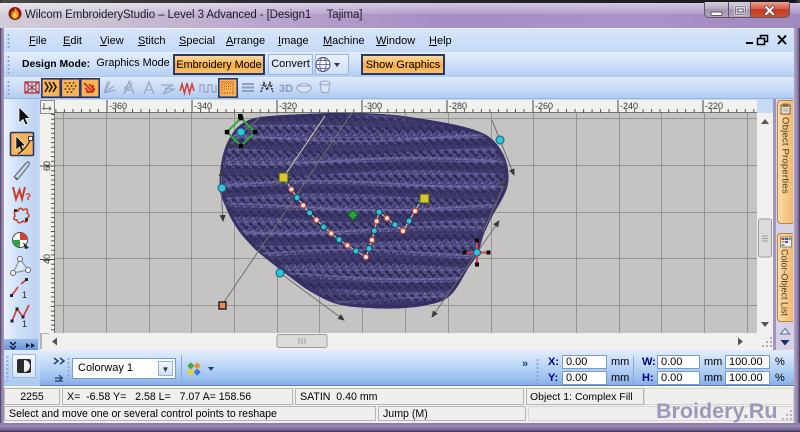 The image size is (800, 432). What do you see at coordinates (286, 89) in the screenshot?
I see `svg-text: 3D` at bounding box center [286, 89].